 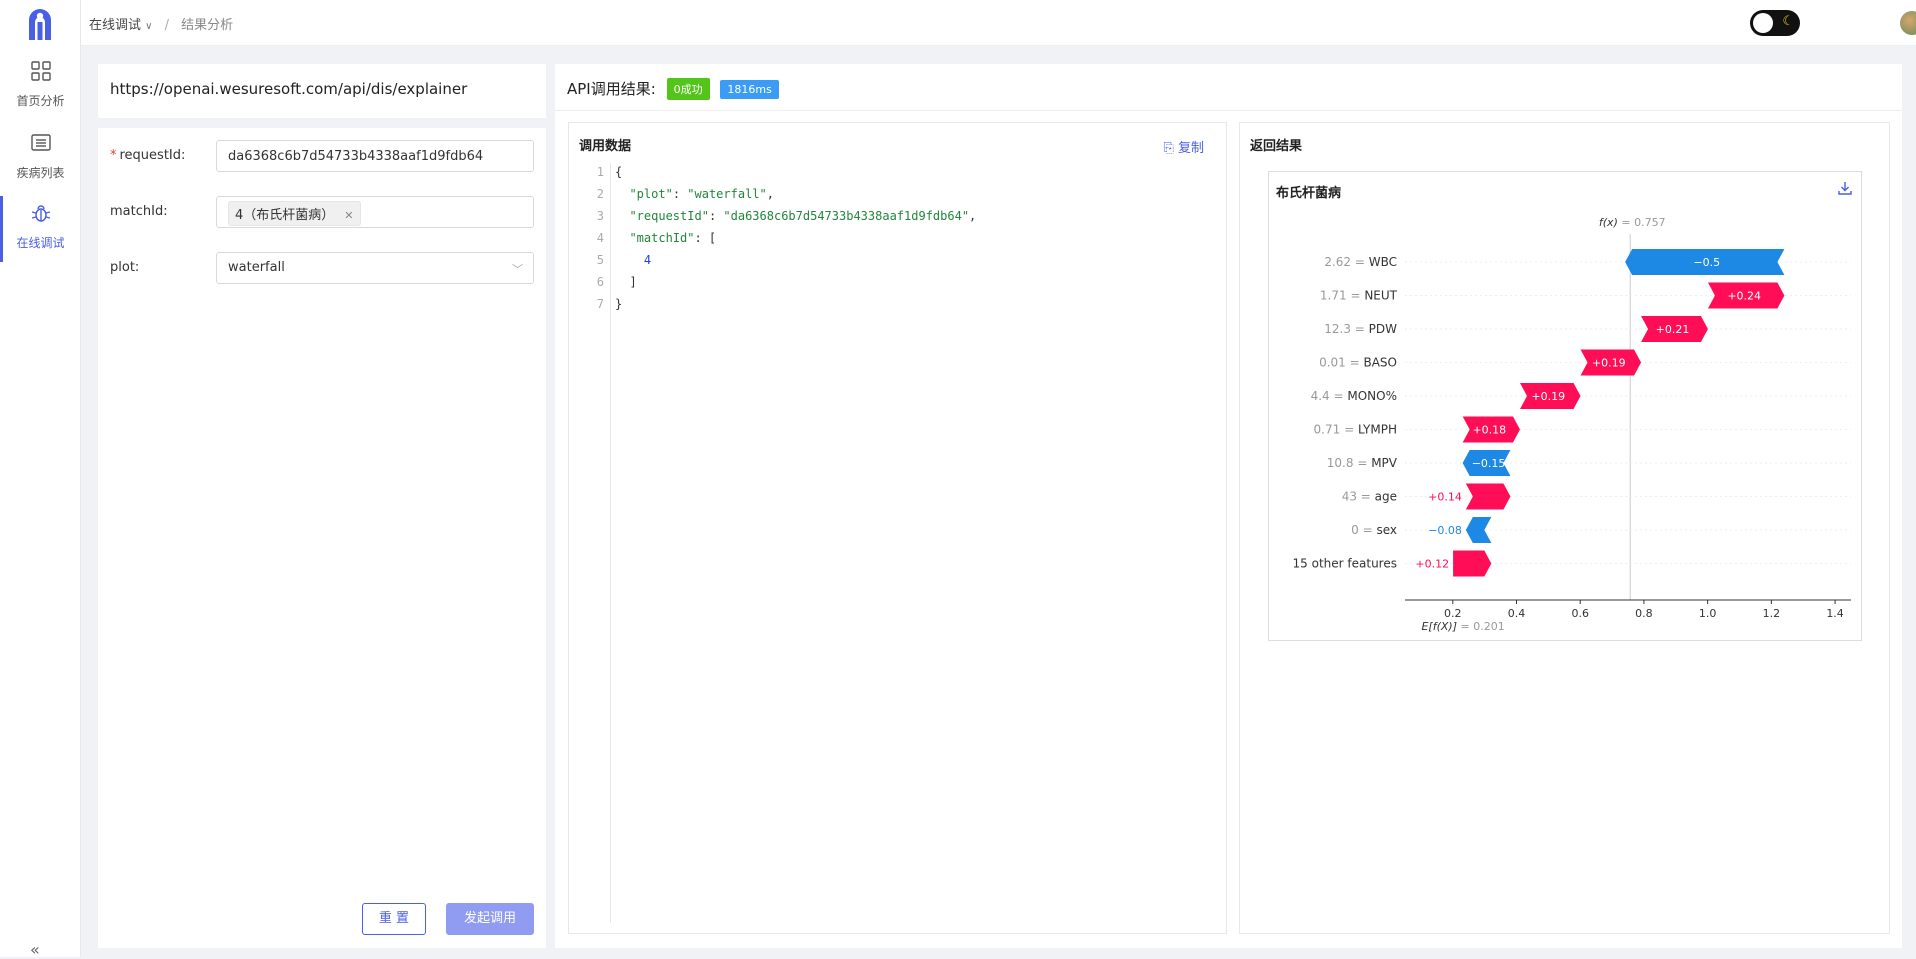 What do you see at coordinates (40, 71) in the screenshot?
I see `grid-icon` at bounding box center [40, 71].